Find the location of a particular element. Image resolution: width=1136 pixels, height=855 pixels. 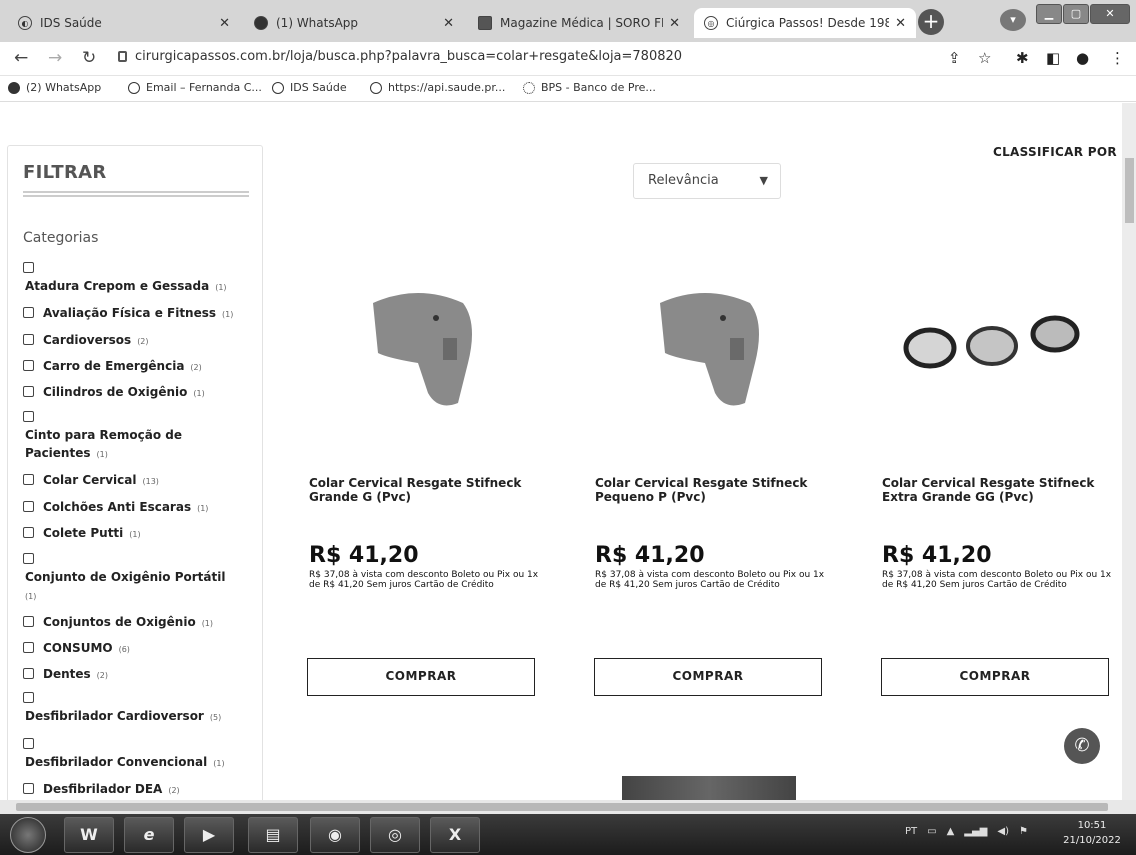

excel-app-icon: X is located at coordinates (455, 835).